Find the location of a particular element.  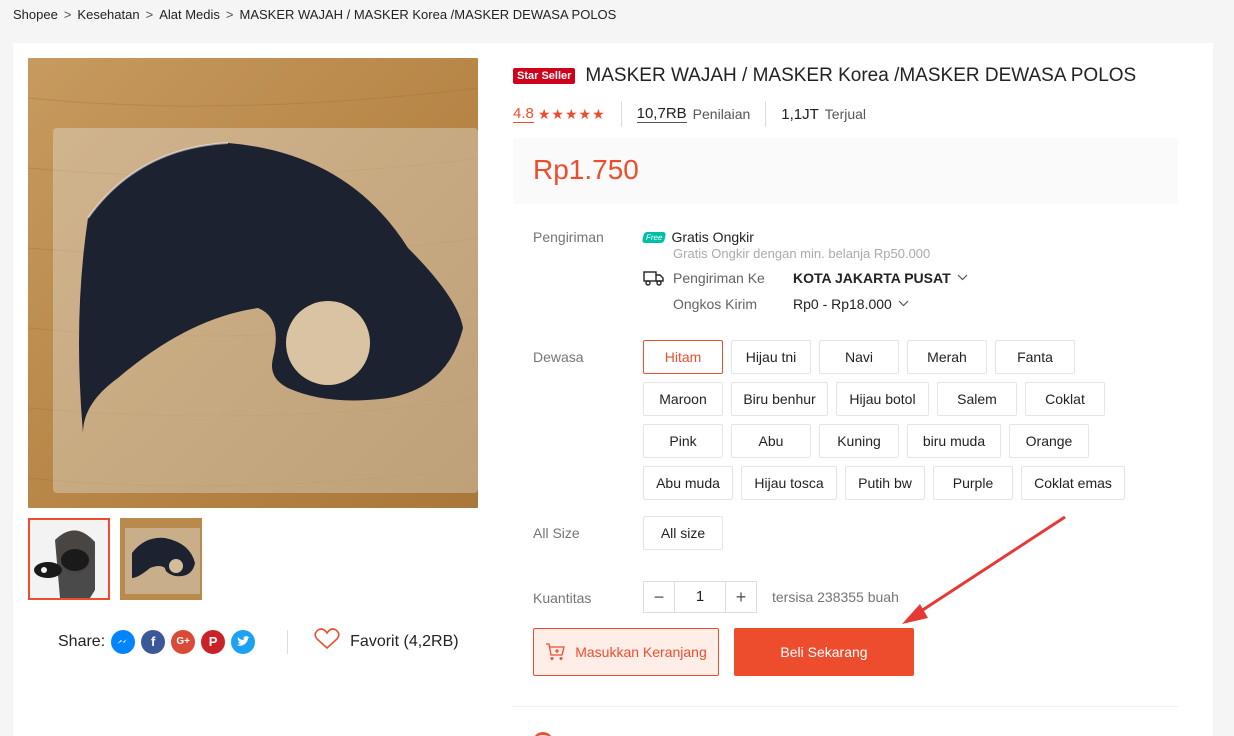

option-hitam: Hitam is located at coordinates (683, 357).